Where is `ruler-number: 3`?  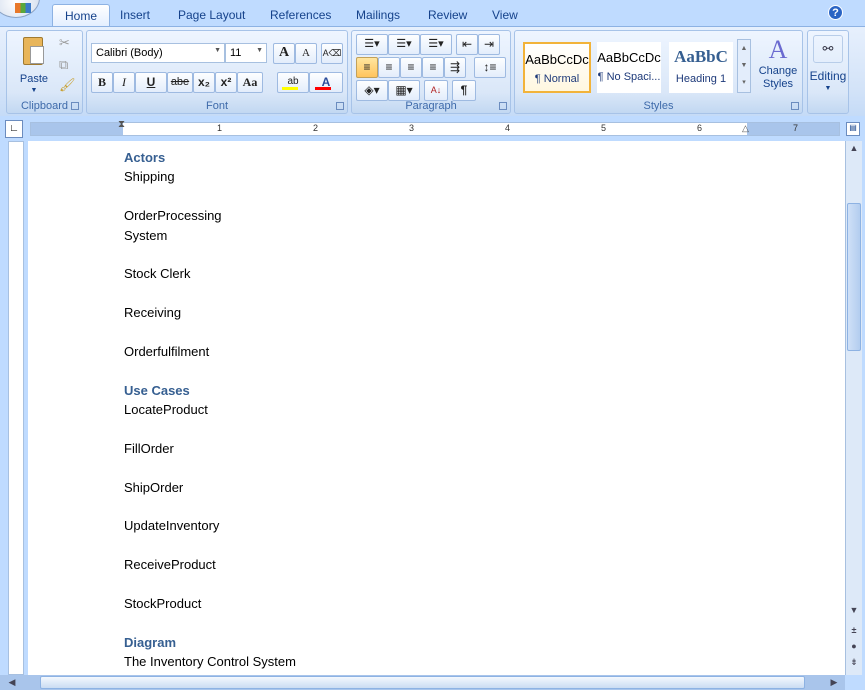
ruler-number: 3 is located at coordinates (412, 128).